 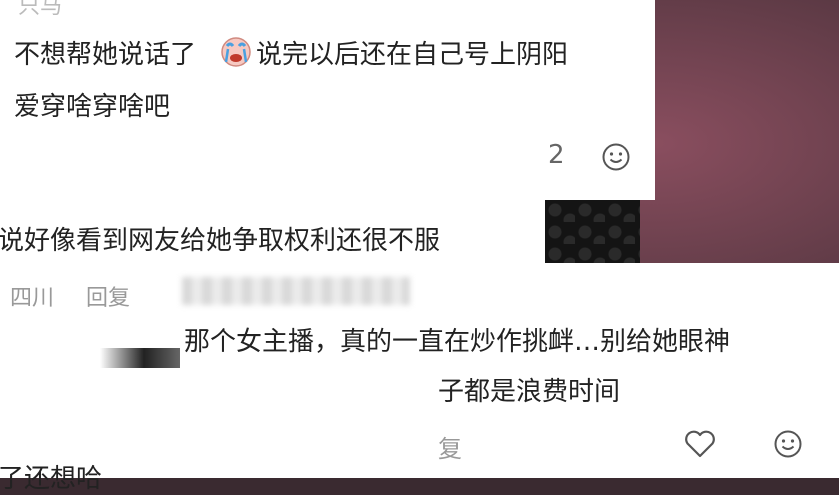 I want to click on crying-emoji-icon, so click(x=236, y=52).